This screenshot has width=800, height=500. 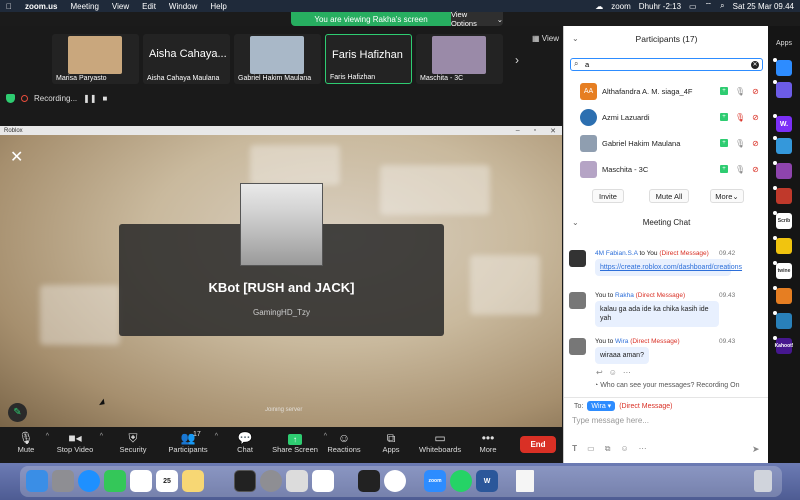 What do you see at coordinates (435, 481) in the screenshot?
I see `zoom-icon: zoom` at bounding box center [435, 481].